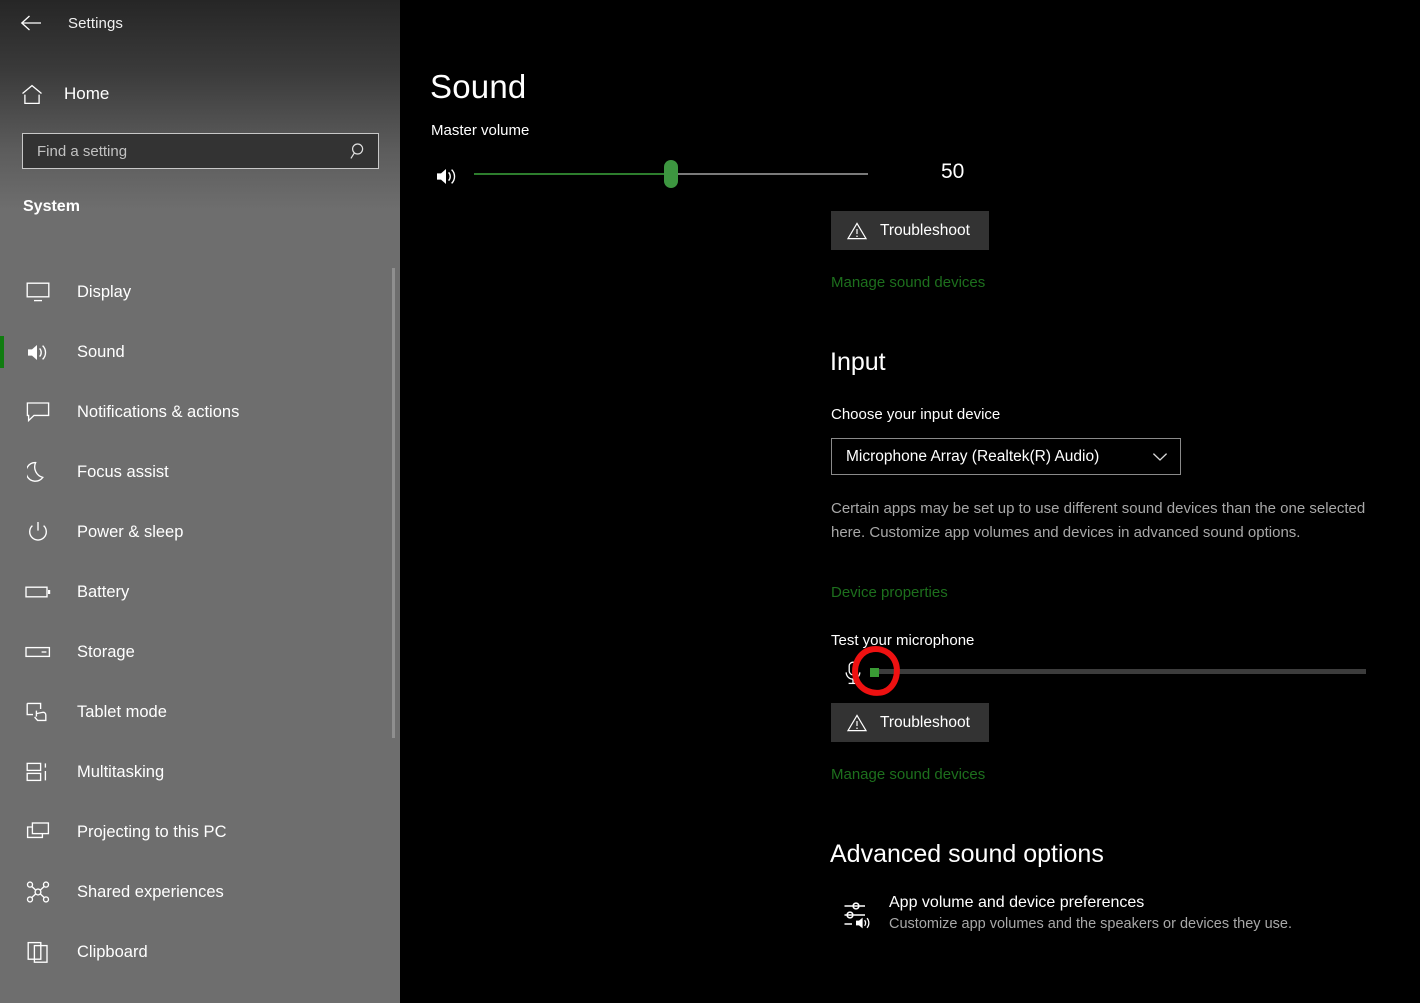  What do you see at coordinates (874, 672) in the screenshot?
I see `microphone-level-indicator` at bounding box center [874, 672].